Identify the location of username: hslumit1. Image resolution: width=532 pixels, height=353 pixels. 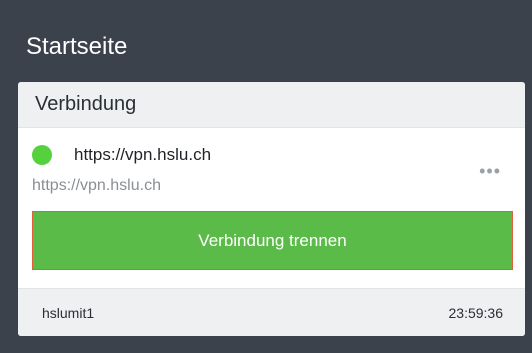
(68, 312).